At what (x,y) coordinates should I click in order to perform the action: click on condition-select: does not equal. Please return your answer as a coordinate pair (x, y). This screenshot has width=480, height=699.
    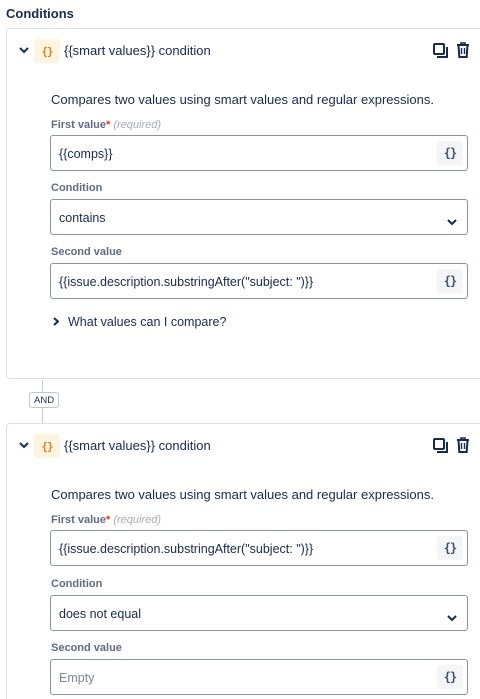
    Looking at the image, I should click on (259, 613).